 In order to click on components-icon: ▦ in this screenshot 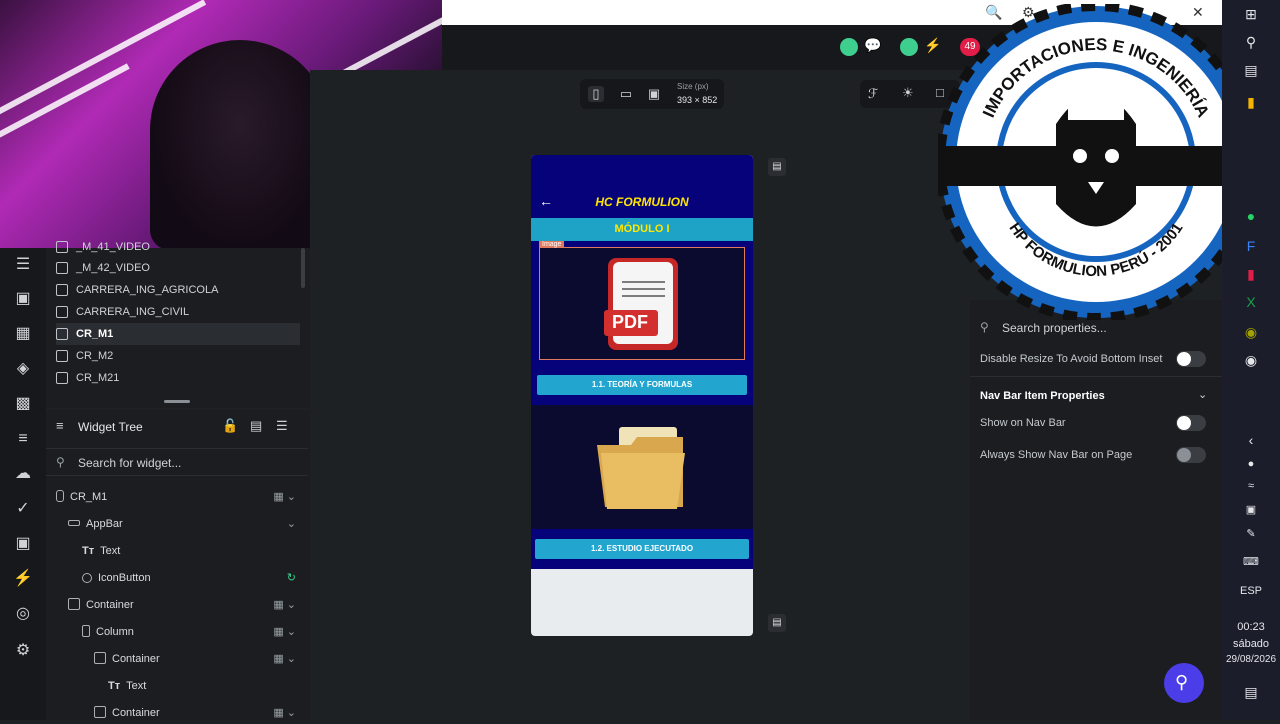, I will do `click(23, 334)`.